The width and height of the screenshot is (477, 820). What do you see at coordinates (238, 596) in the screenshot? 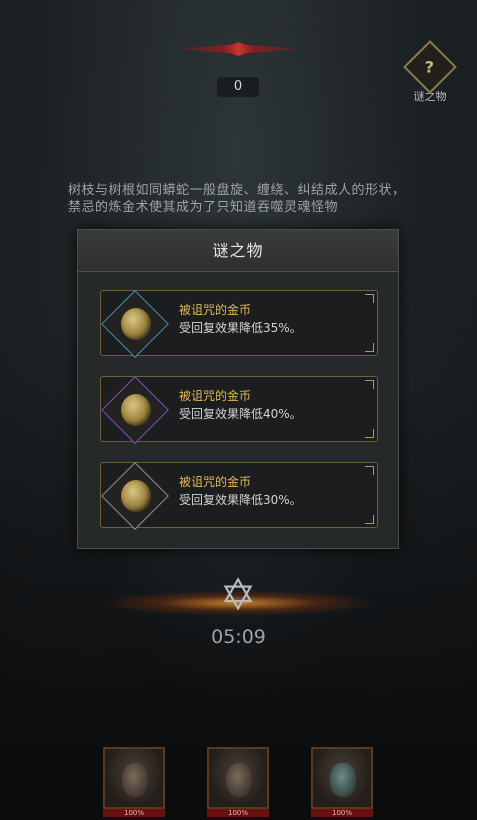
I see `portal-star-icon: ✡` at bounding box center [238, 596].